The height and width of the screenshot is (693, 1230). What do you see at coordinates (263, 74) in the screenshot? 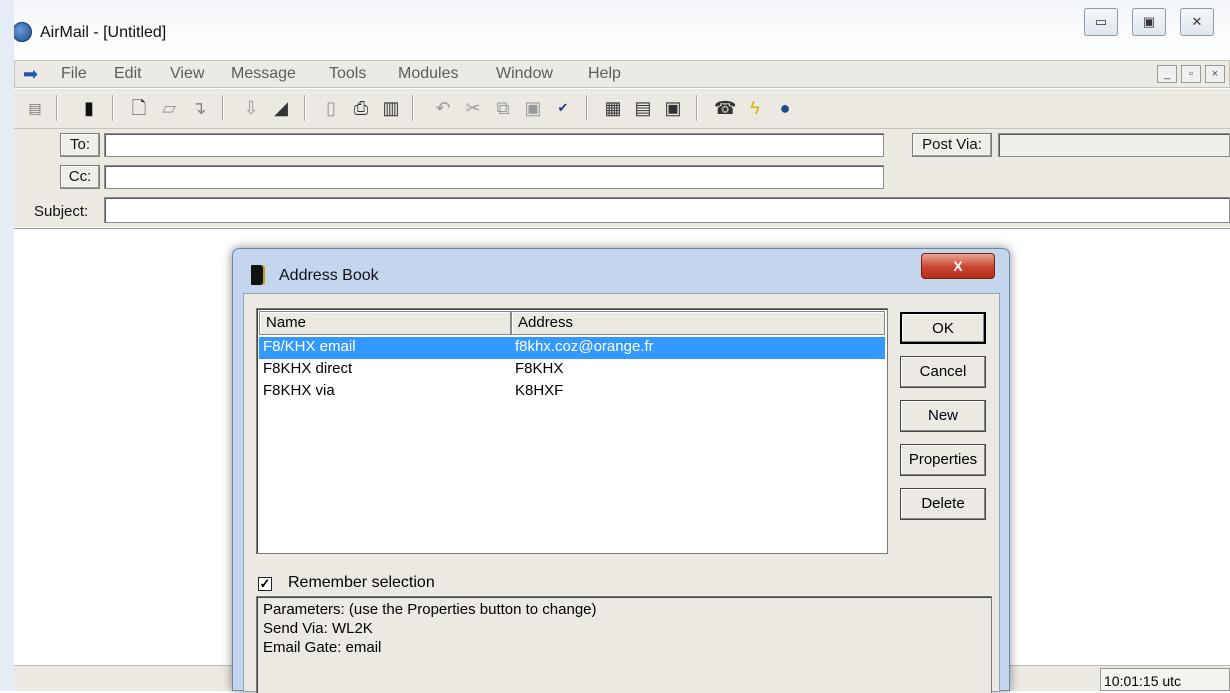
I see `menu-message: Message` at bounding box center [263, 74].